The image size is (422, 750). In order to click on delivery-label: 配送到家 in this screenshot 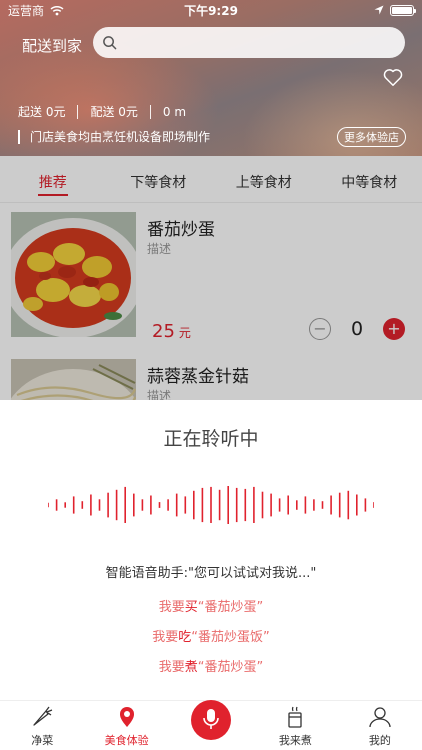, I will do `click(52, 45)`.